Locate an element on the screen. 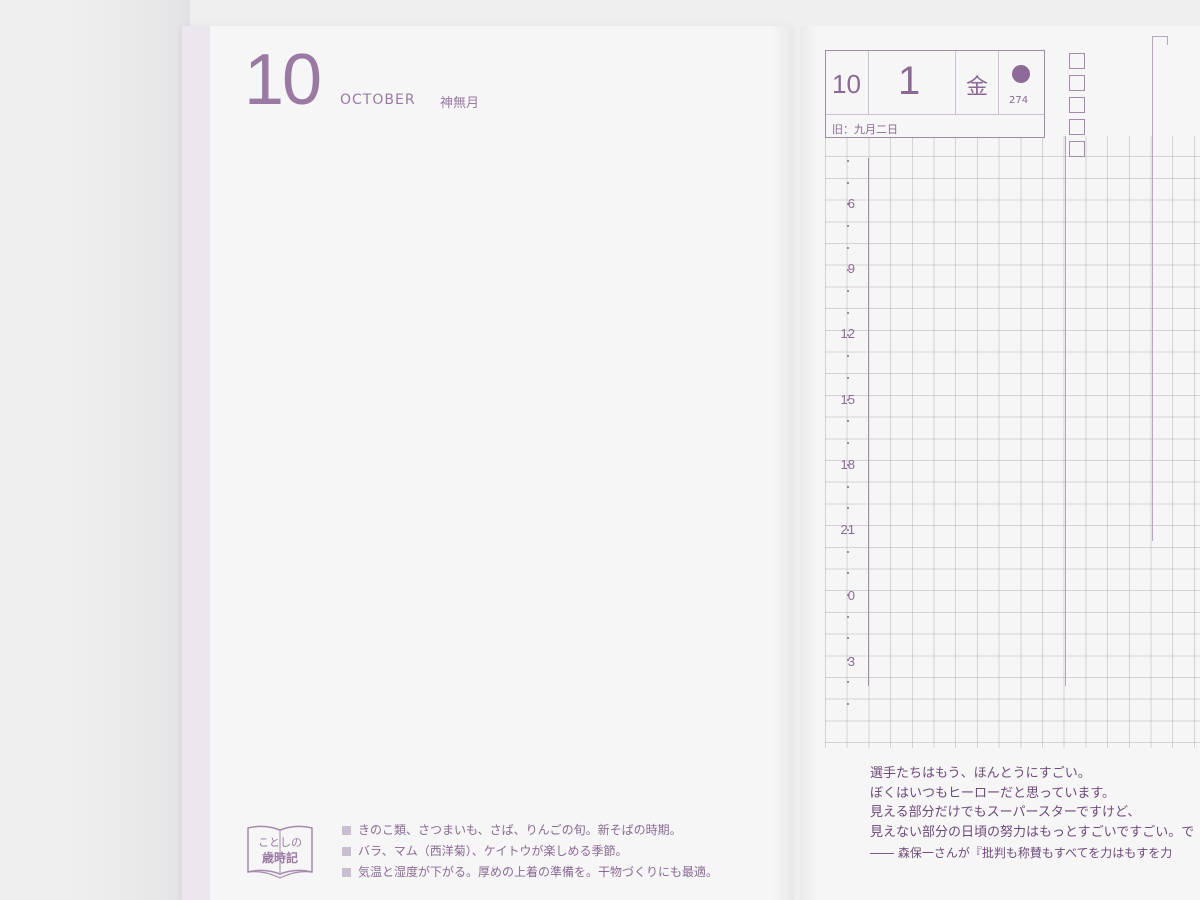  hour-label: 0 is located at coordinates (851, 595).